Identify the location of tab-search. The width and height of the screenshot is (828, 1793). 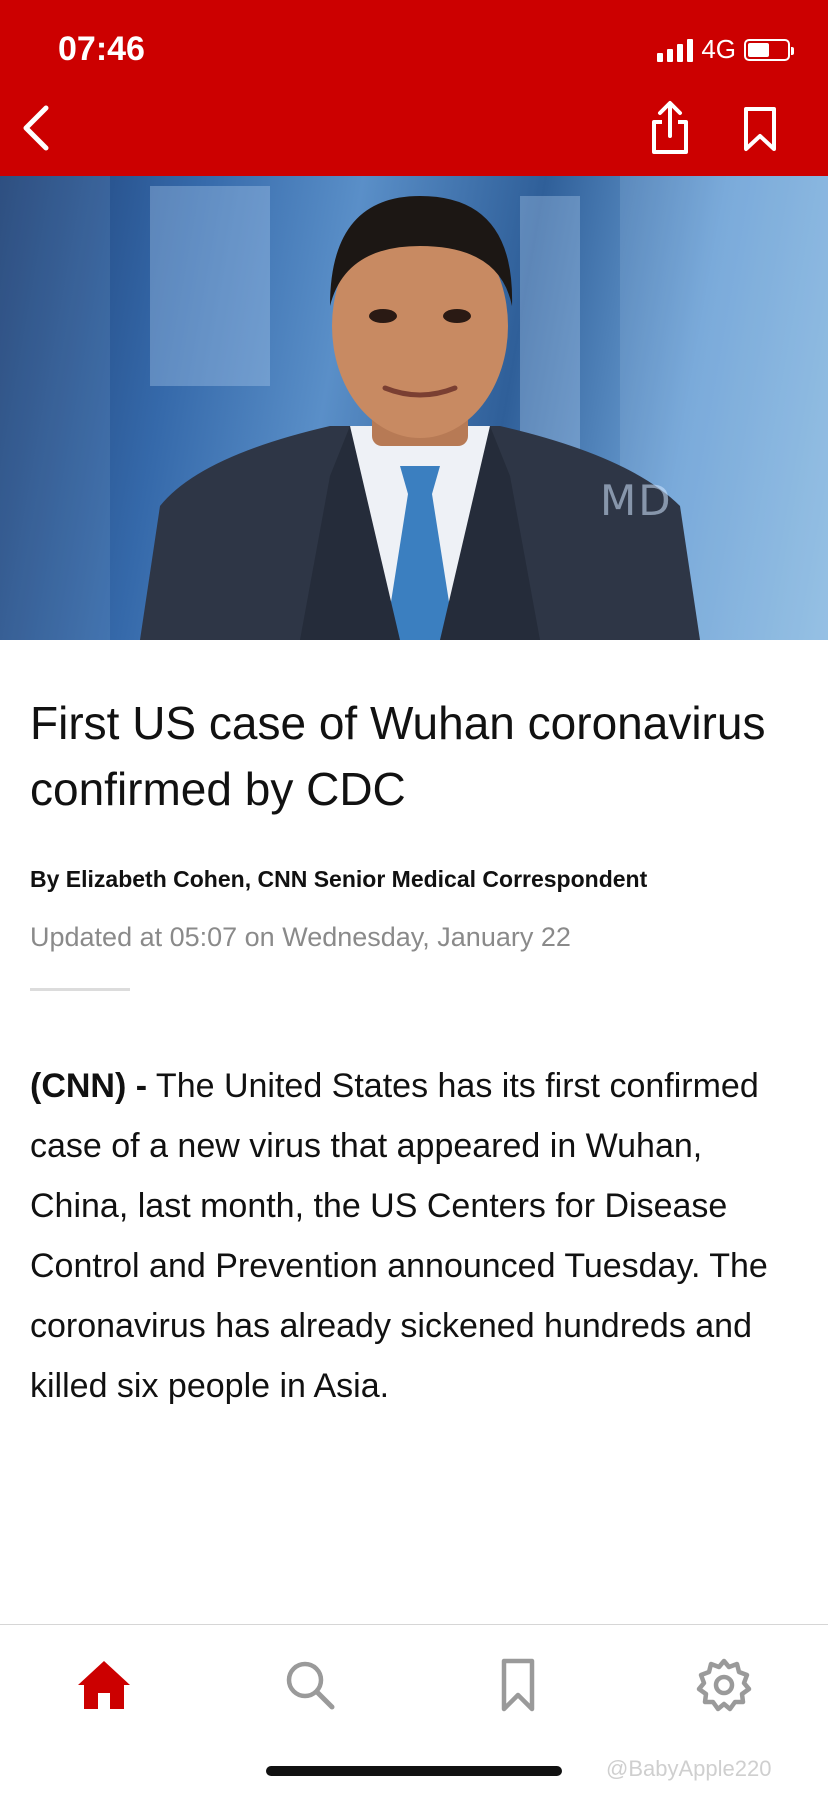
(310, 1685).